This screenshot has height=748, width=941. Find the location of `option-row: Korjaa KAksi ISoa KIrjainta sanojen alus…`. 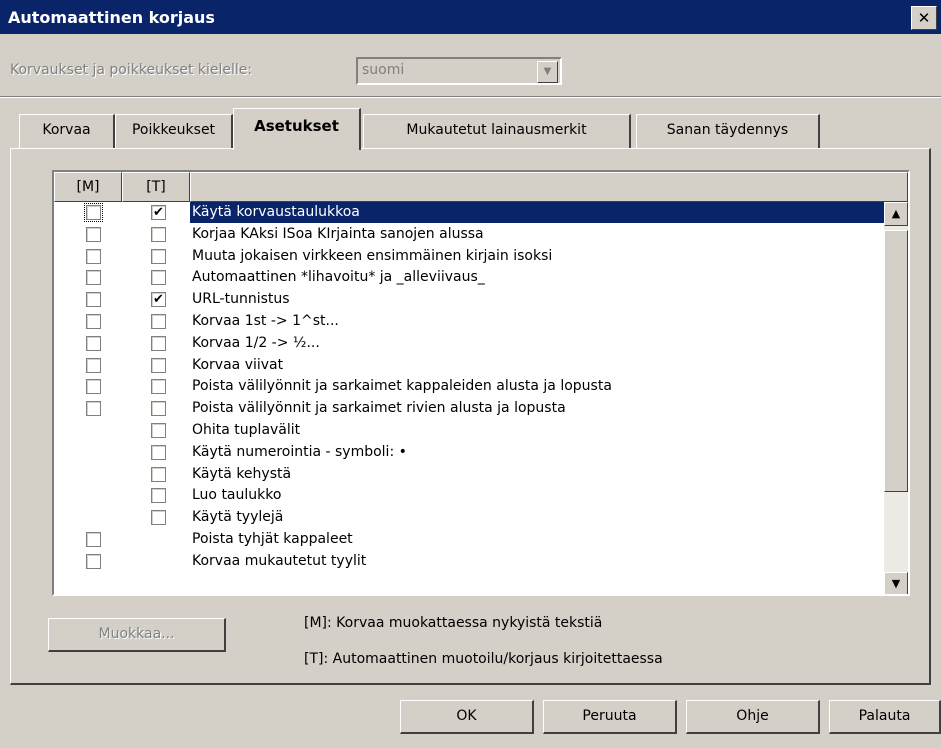

option-row: Korjaa KAksi ISoa KIrjainta sanojen alus… is located at coordinates (469, 235).